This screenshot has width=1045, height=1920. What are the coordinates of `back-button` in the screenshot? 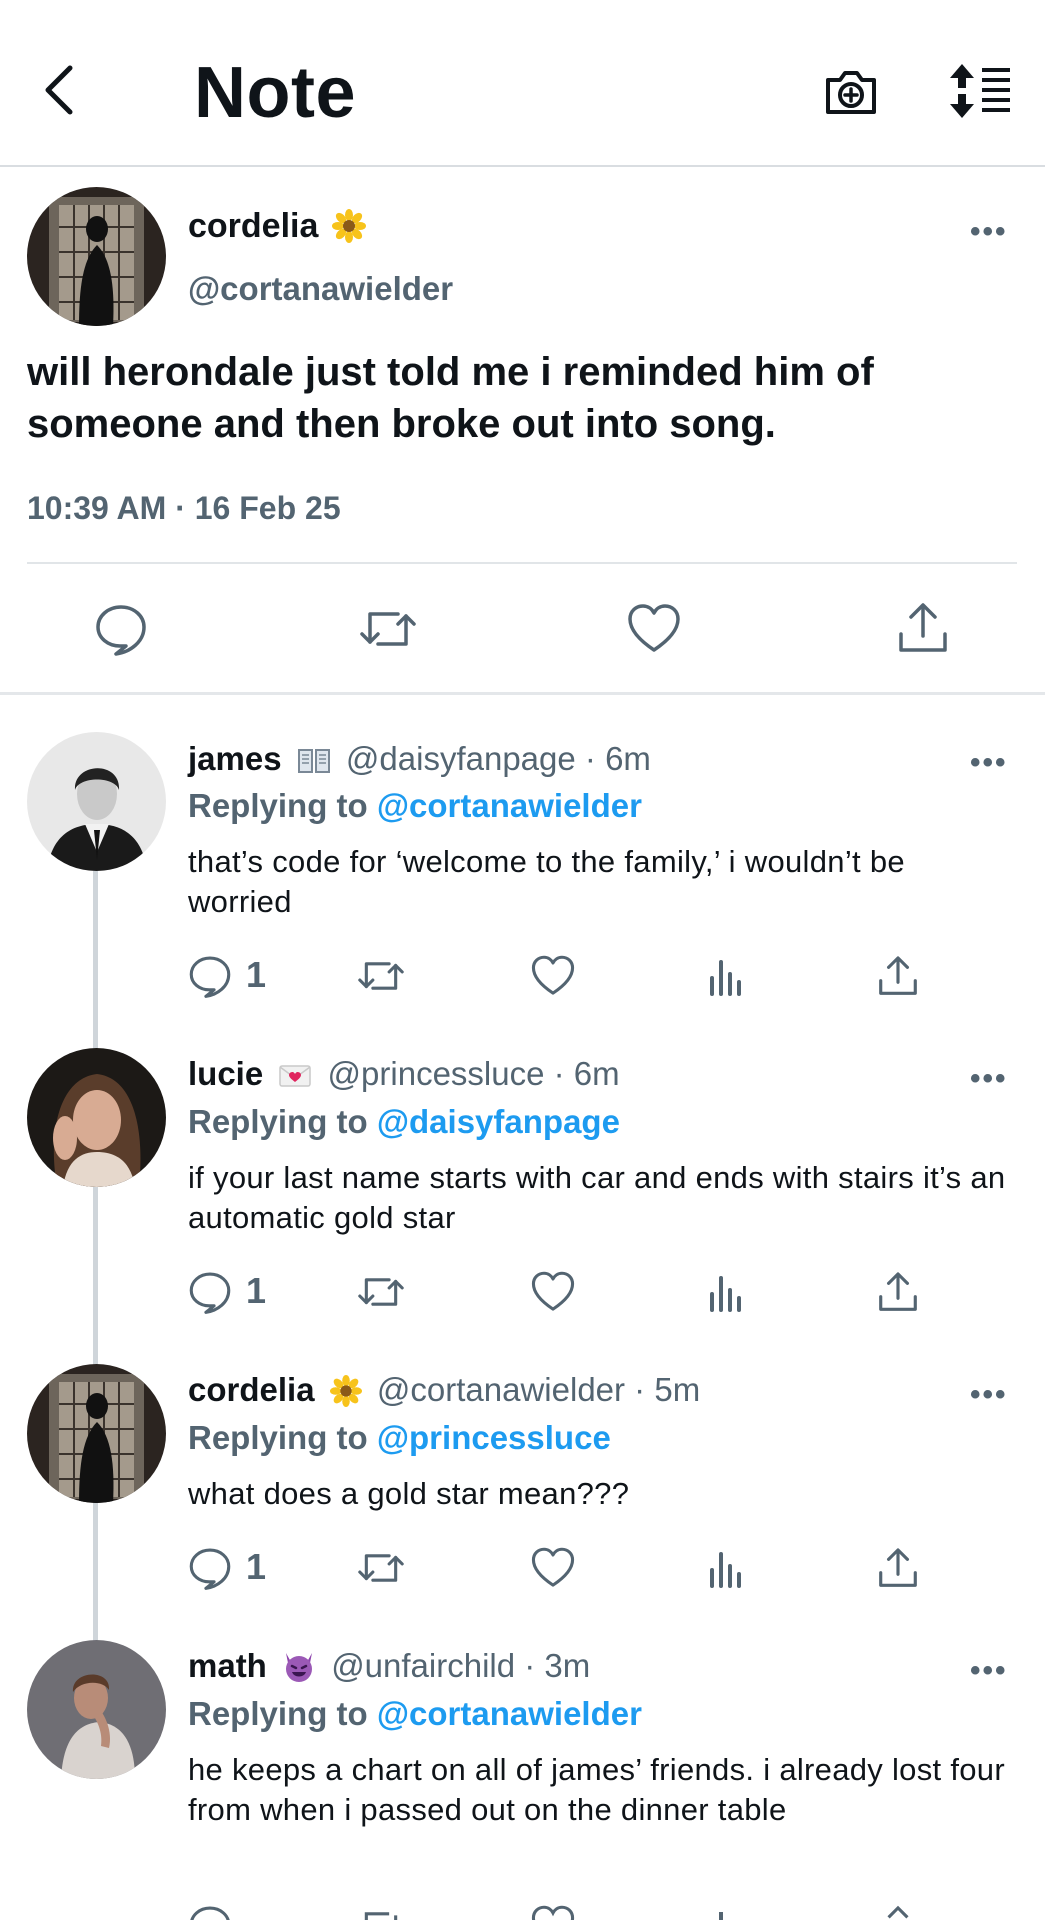 It's located at (61, 90).